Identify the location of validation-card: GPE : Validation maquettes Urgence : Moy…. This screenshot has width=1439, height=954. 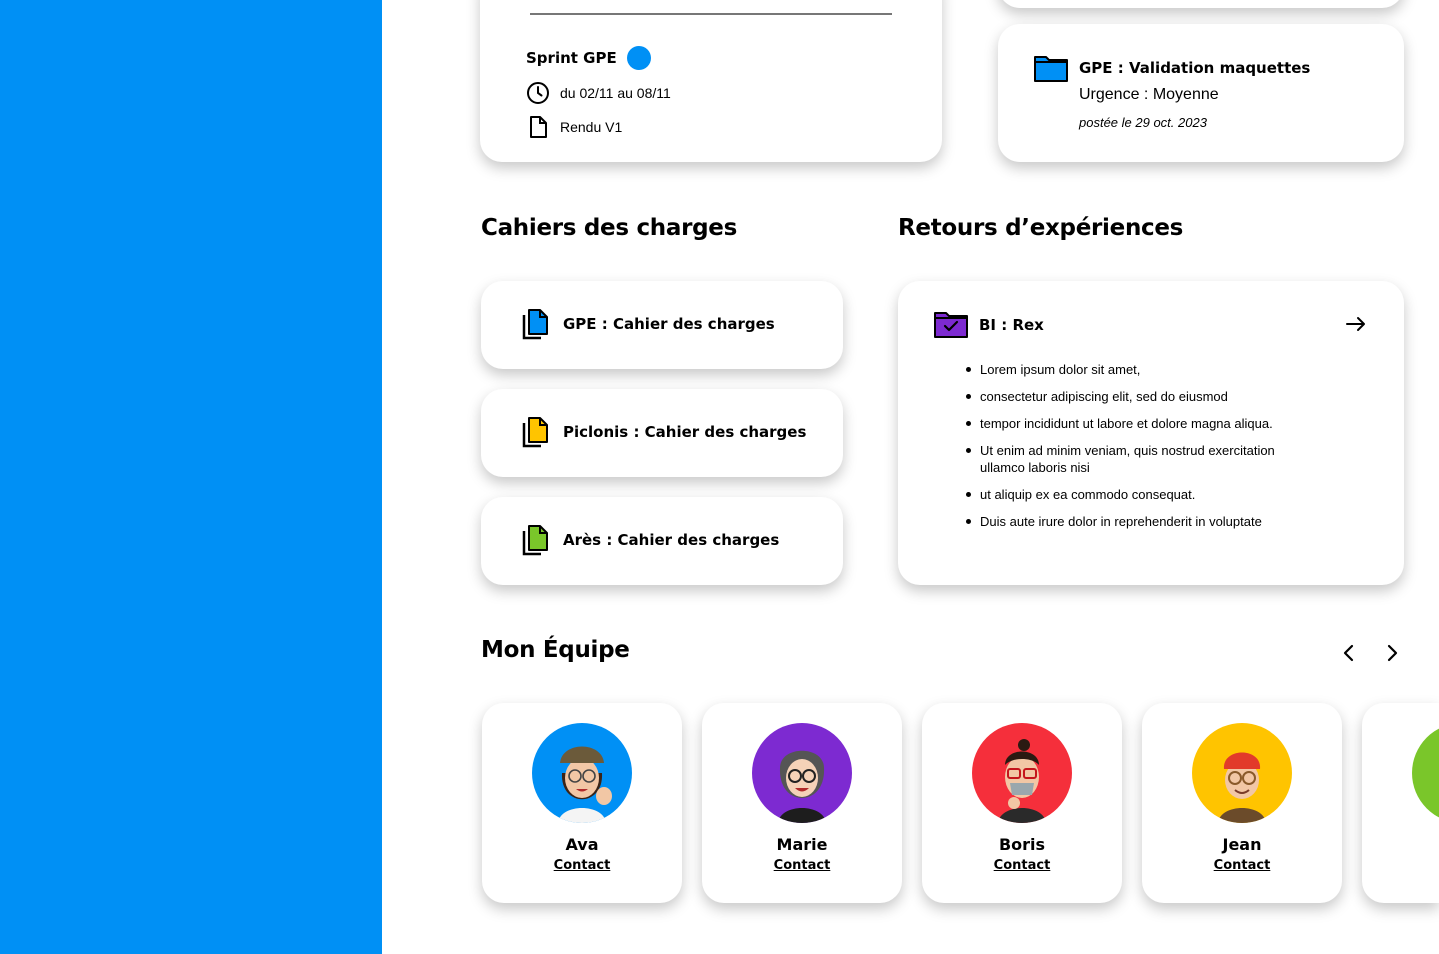
(1201, 93).